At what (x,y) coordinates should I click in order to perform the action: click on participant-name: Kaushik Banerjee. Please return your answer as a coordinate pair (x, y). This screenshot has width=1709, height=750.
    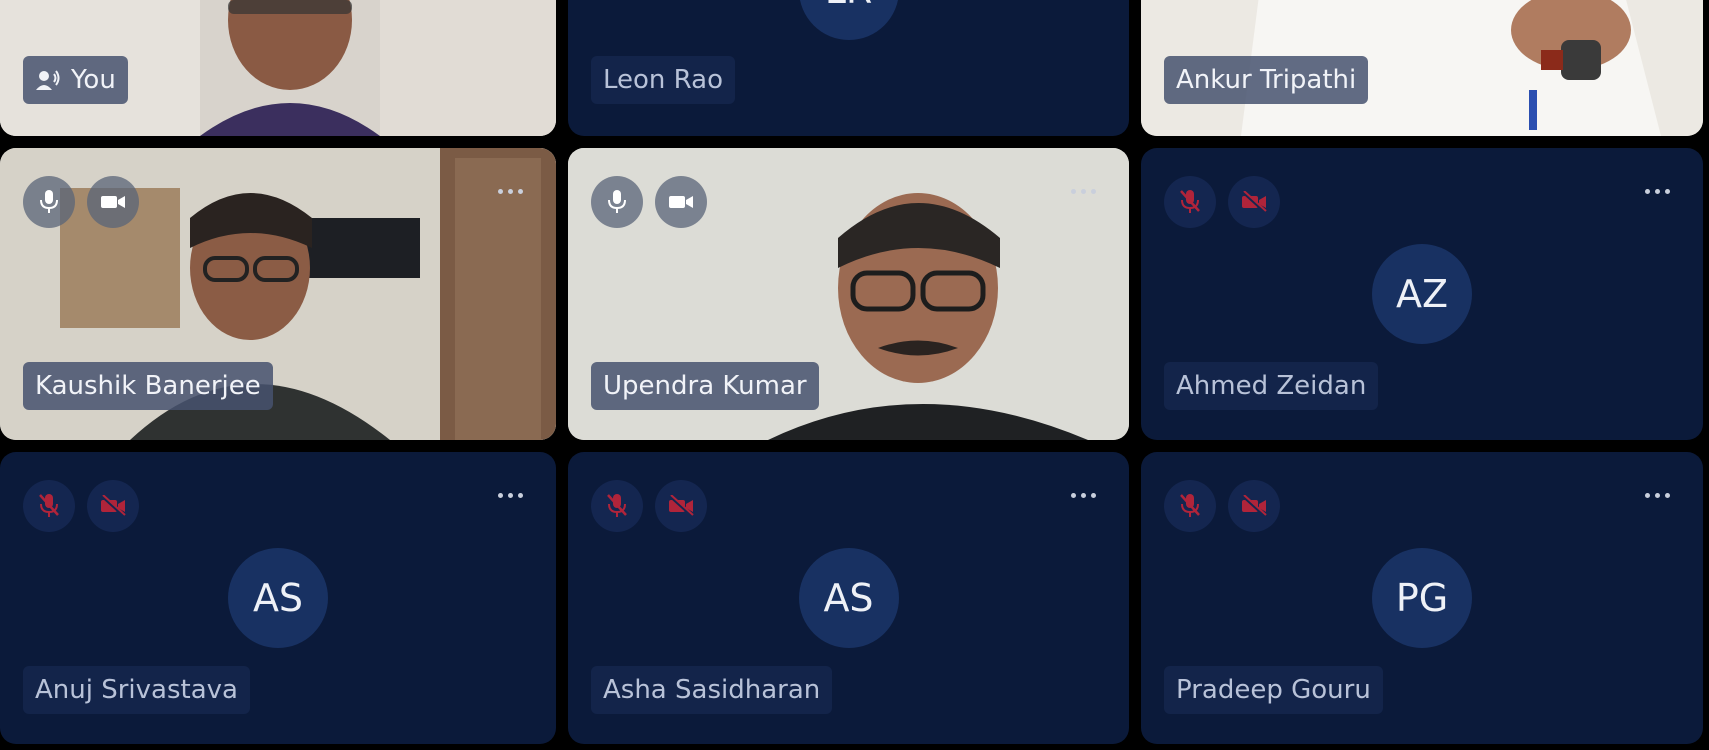
    Looking at the image, I should click on (148, 386).